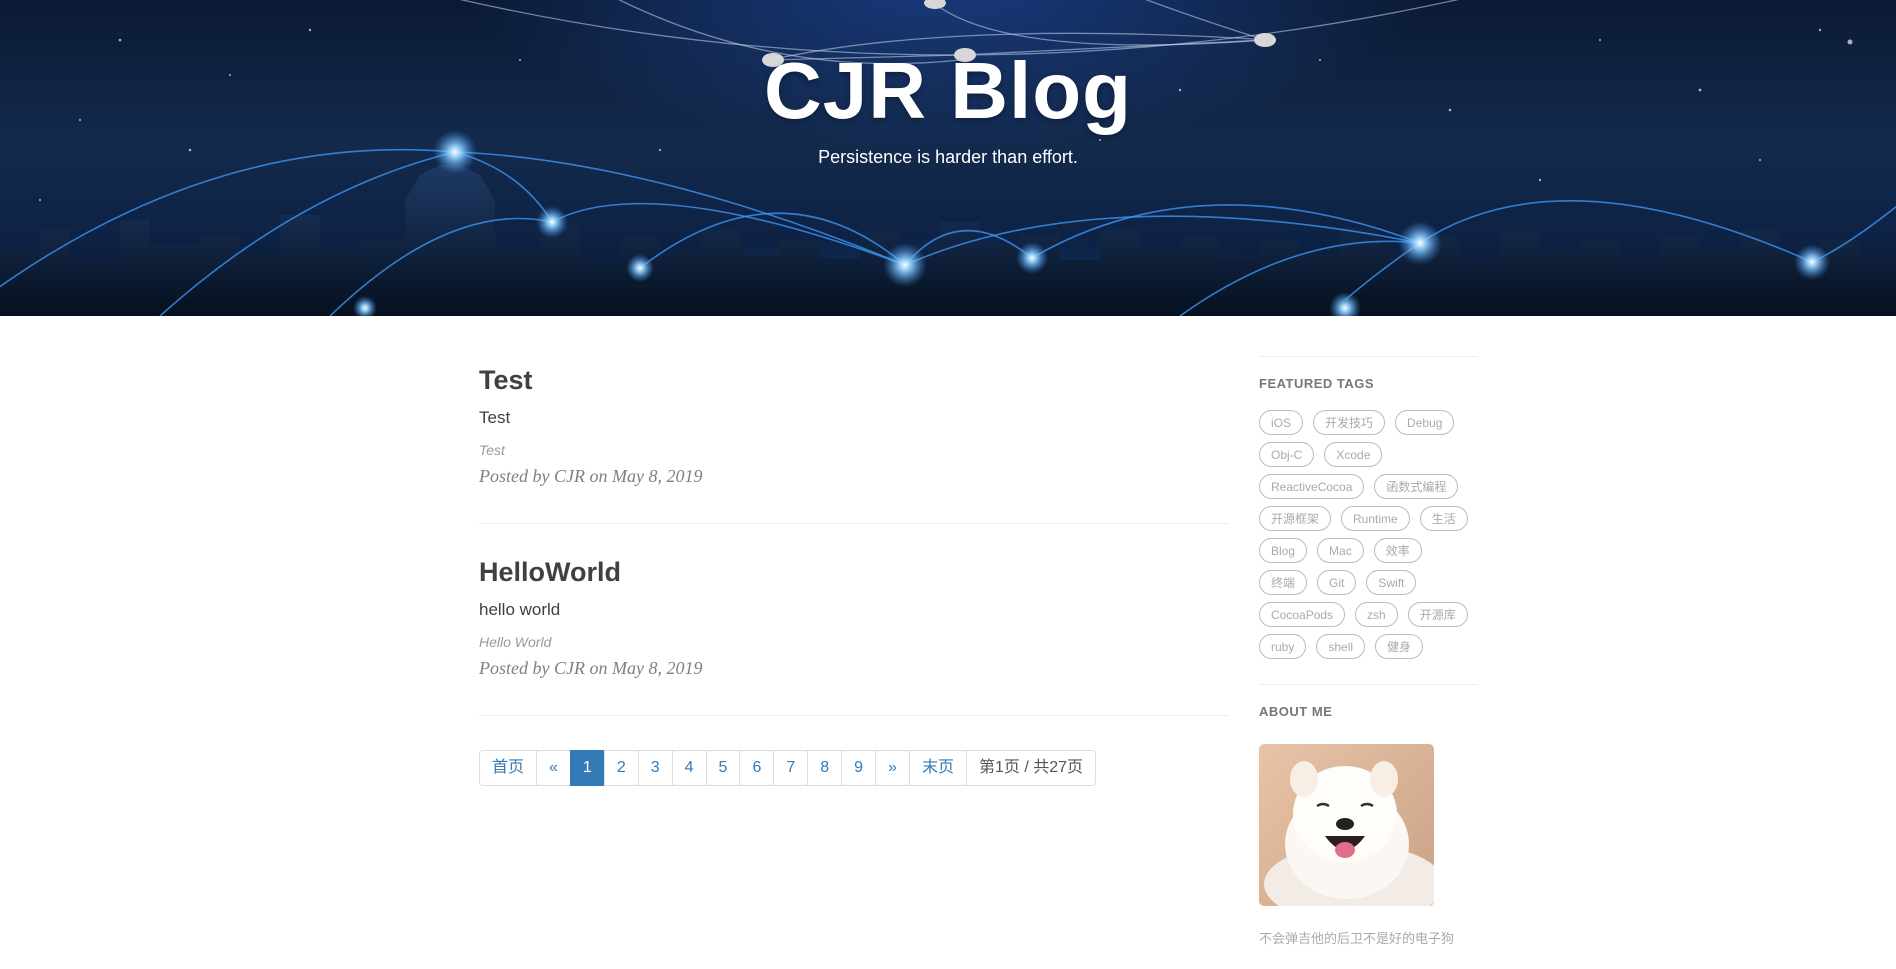 The width and height of the screenshot is (1896, 969). I want to click on tag-functional-programming: 函数式编程, so click(1416, 486).